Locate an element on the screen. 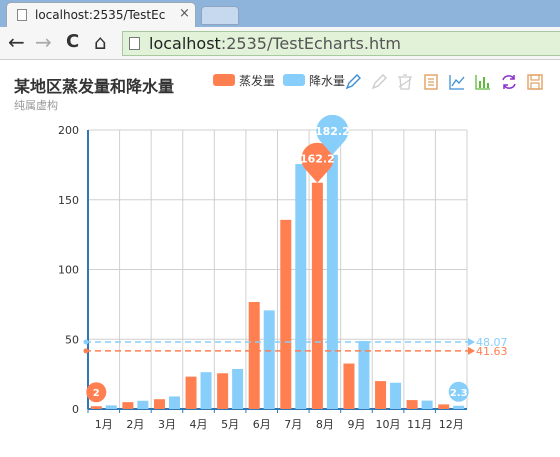  y-tick-label: 200 is located at coordinates (68, 130).